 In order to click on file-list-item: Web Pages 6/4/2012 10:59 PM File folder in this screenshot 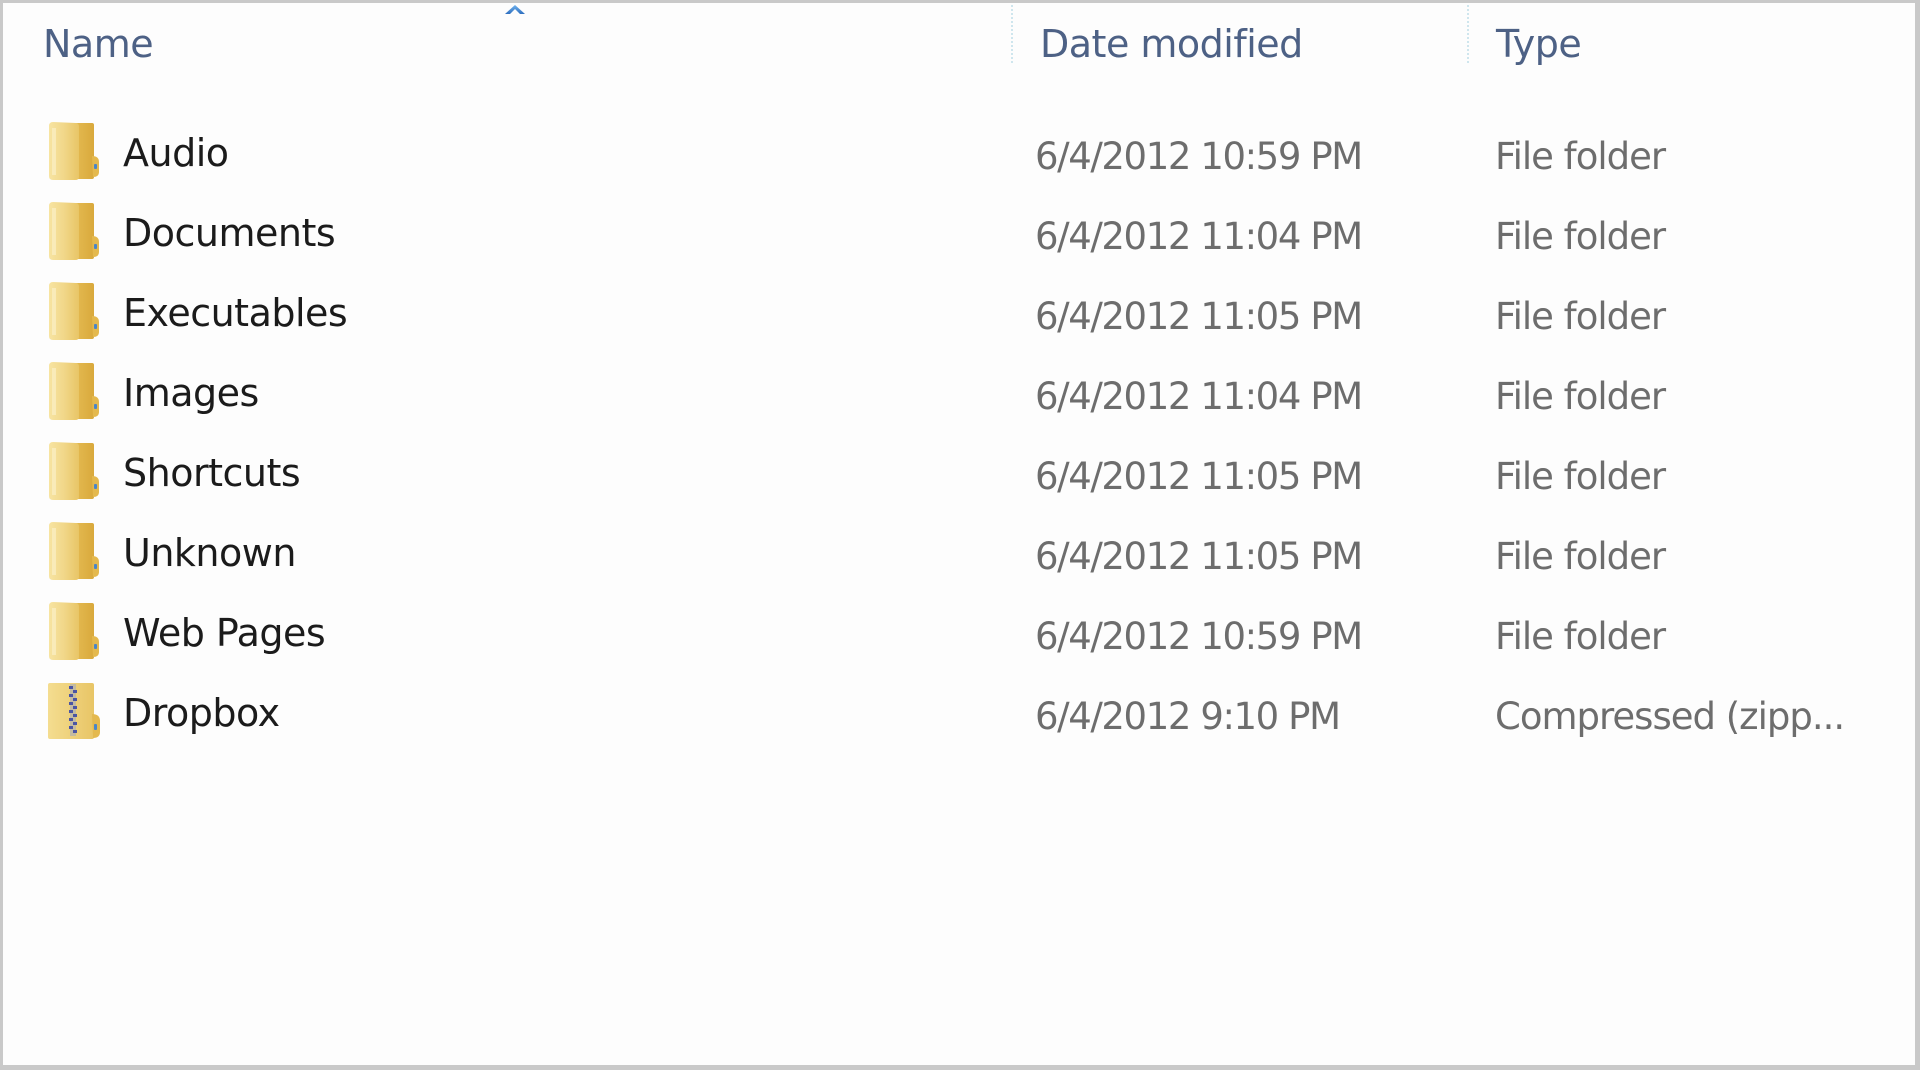, I will do `click(959, 640)`.